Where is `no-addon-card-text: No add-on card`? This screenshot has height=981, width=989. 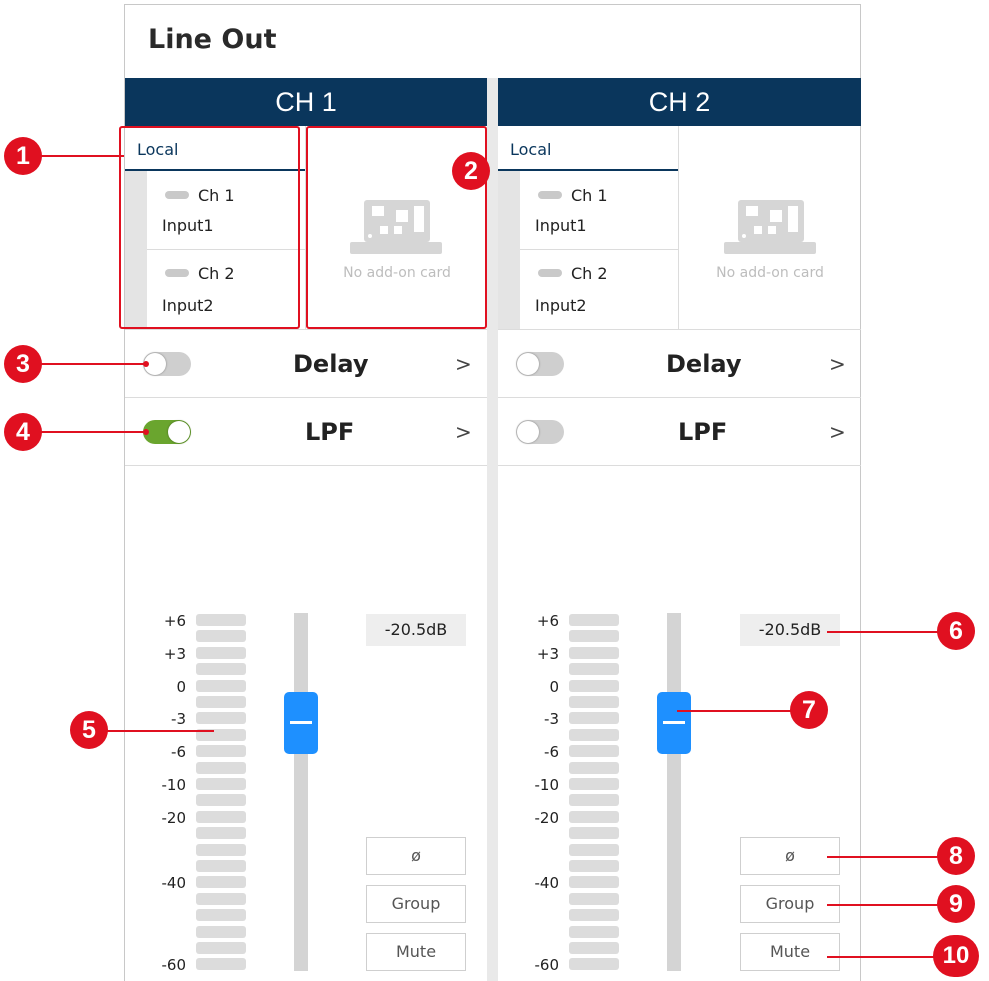
no-addon-card-text: No add-on card is located at coordinates (770, 273).